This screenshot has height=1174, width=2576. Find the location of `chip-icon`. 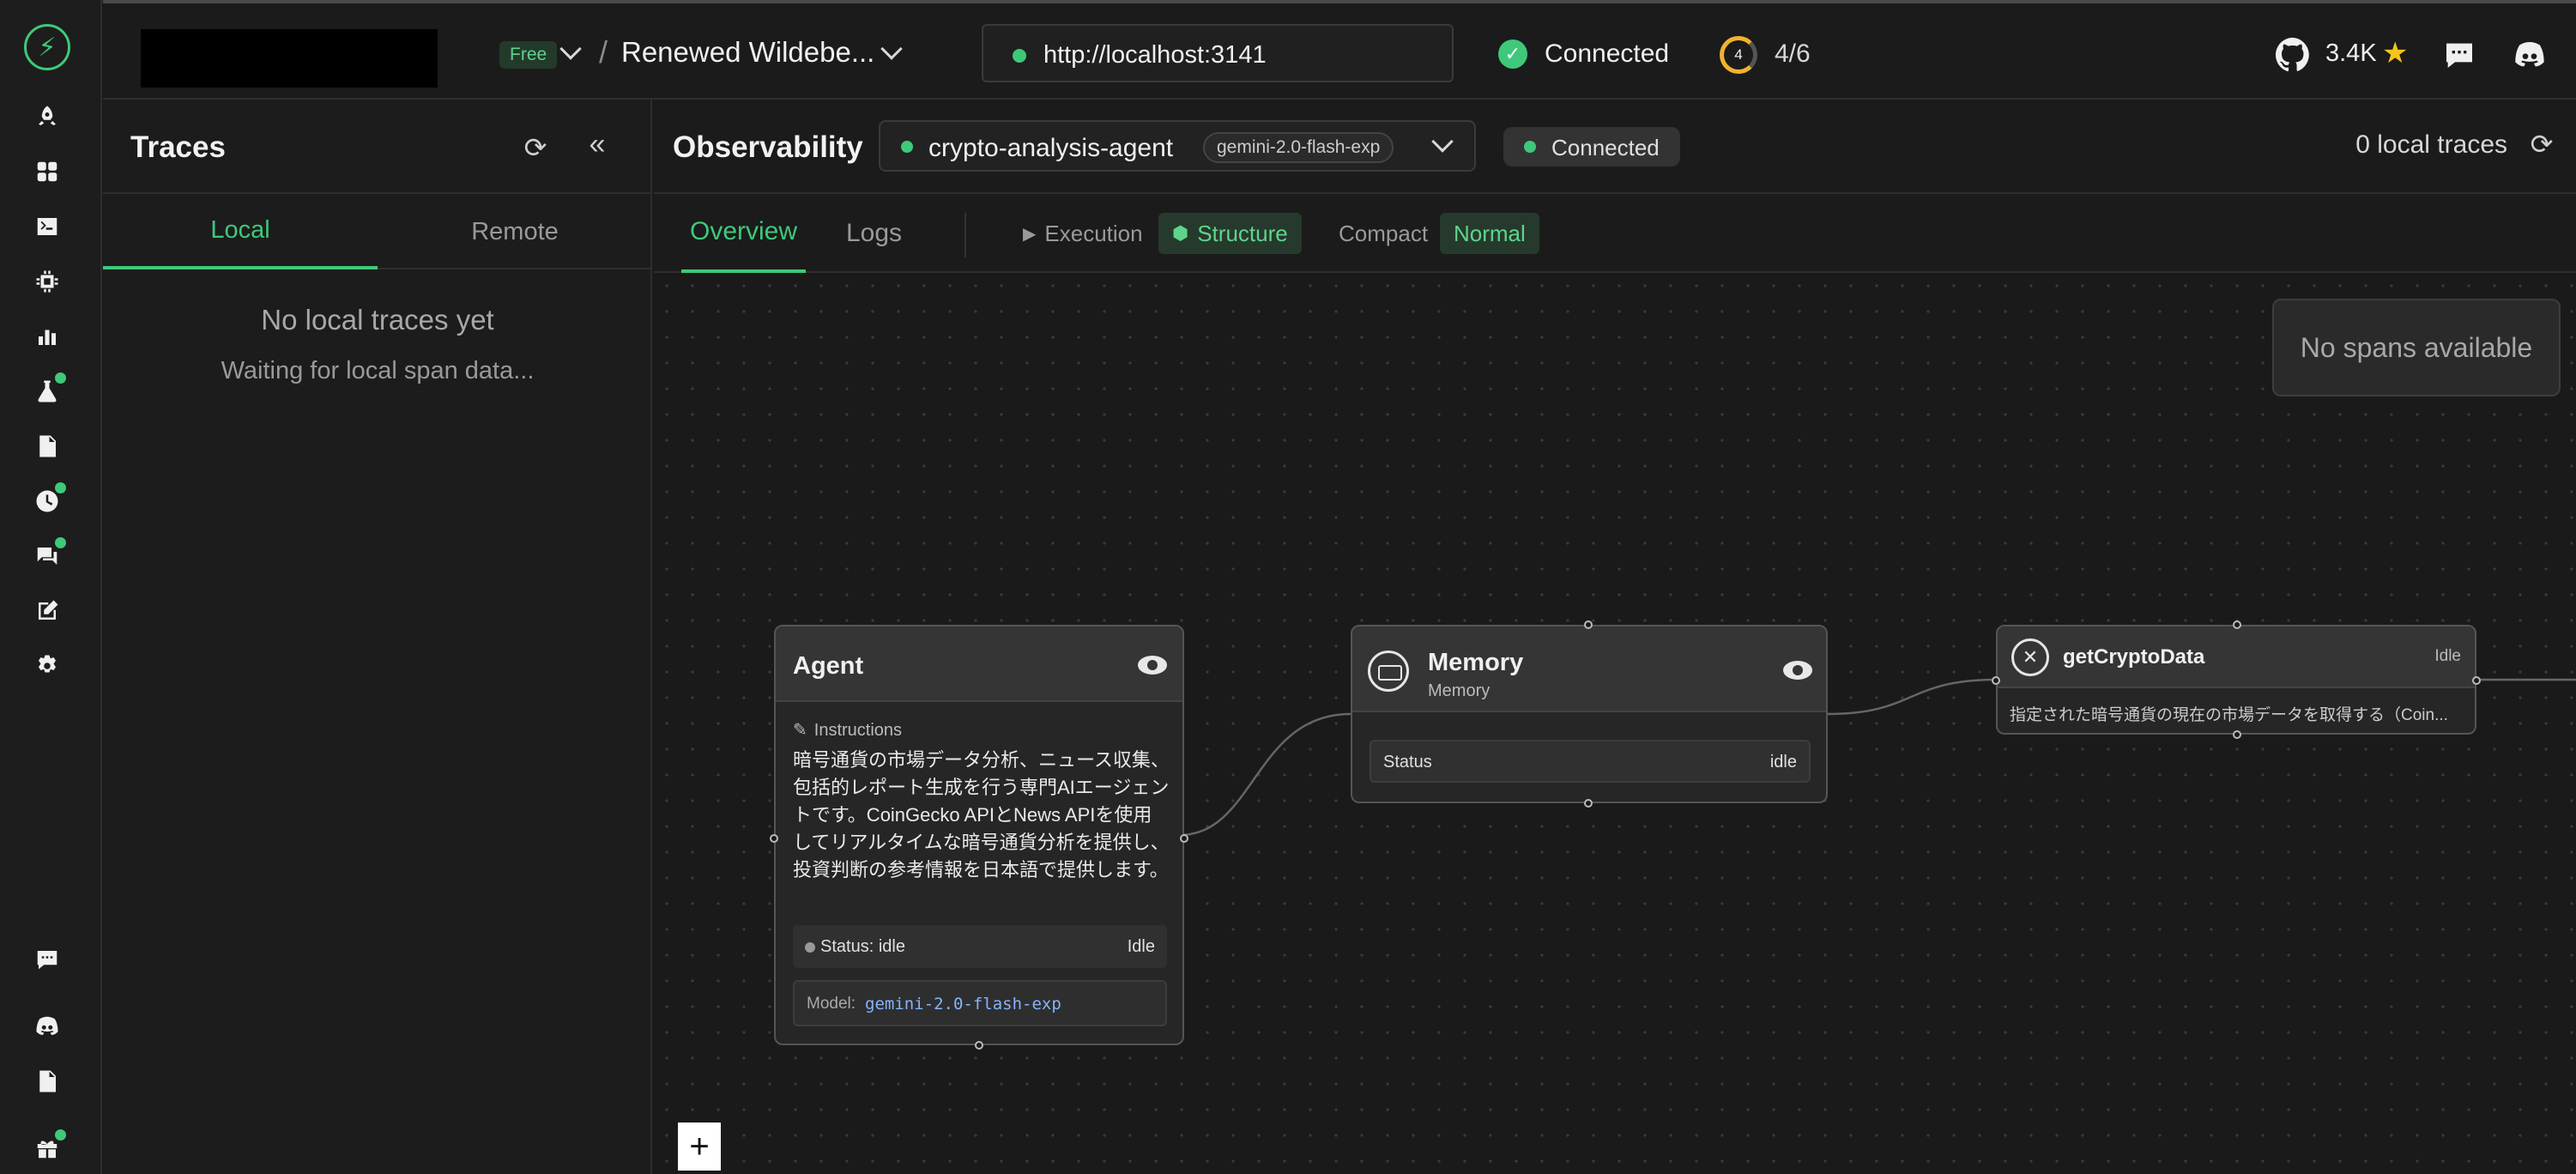

chip-icon is located at coordinates (47, 281).